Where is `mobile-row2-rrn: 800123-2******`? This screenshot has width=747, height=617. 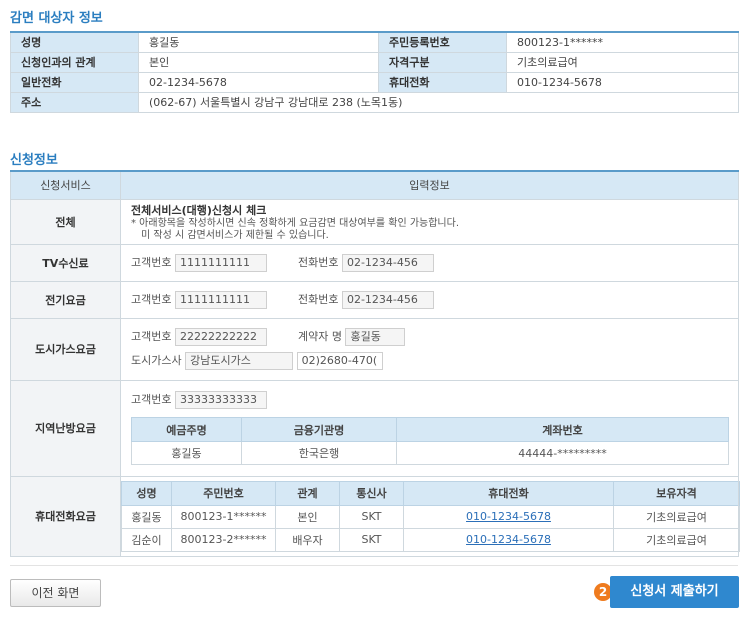
mobile-row2-rrn: 800123-2****** is located at coordinates (223, 539).